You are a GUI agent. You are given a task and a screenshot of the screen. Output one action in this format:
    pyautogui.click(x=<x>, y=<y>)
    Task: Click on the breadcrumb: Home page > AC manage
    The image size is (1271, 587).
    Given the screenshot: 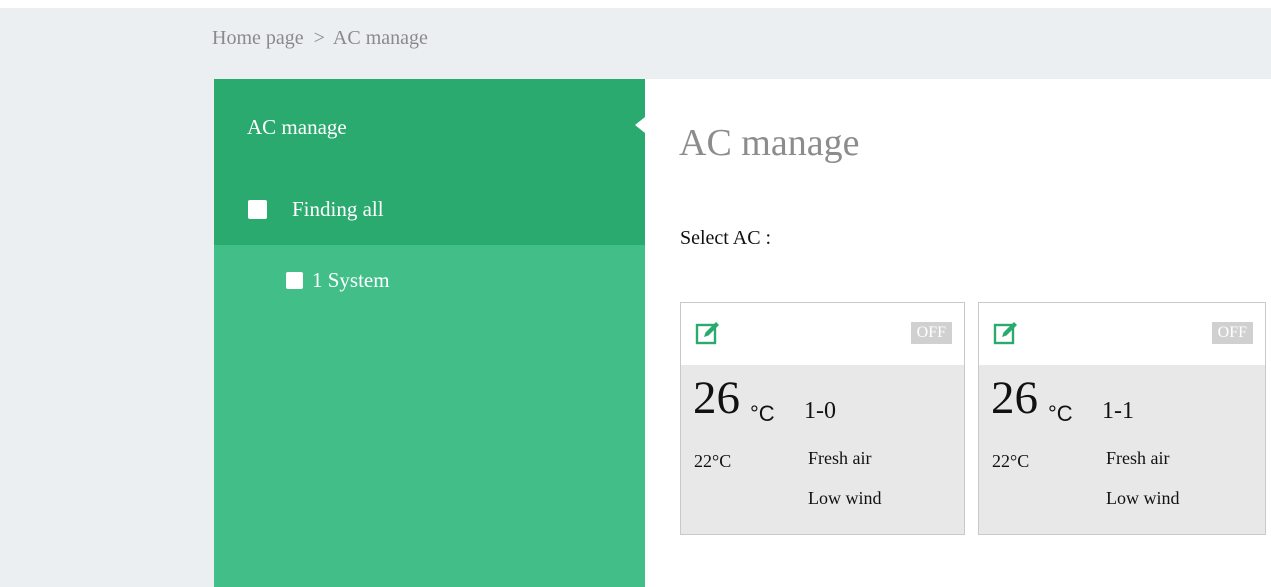 What is the action you would take?
    pyautogui.click(x=320, y=38)
    